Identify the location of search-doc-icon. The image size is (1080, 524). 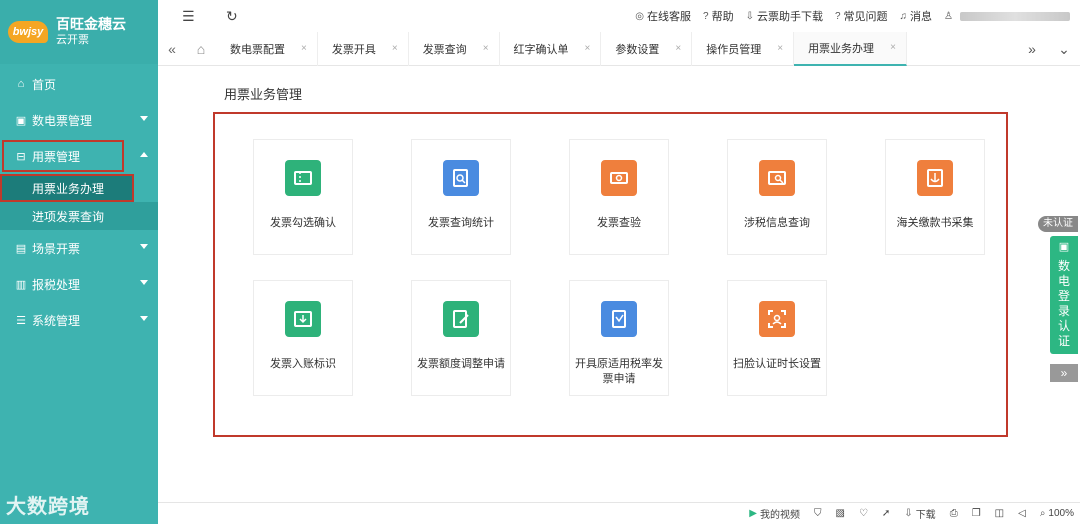
(461, 178).